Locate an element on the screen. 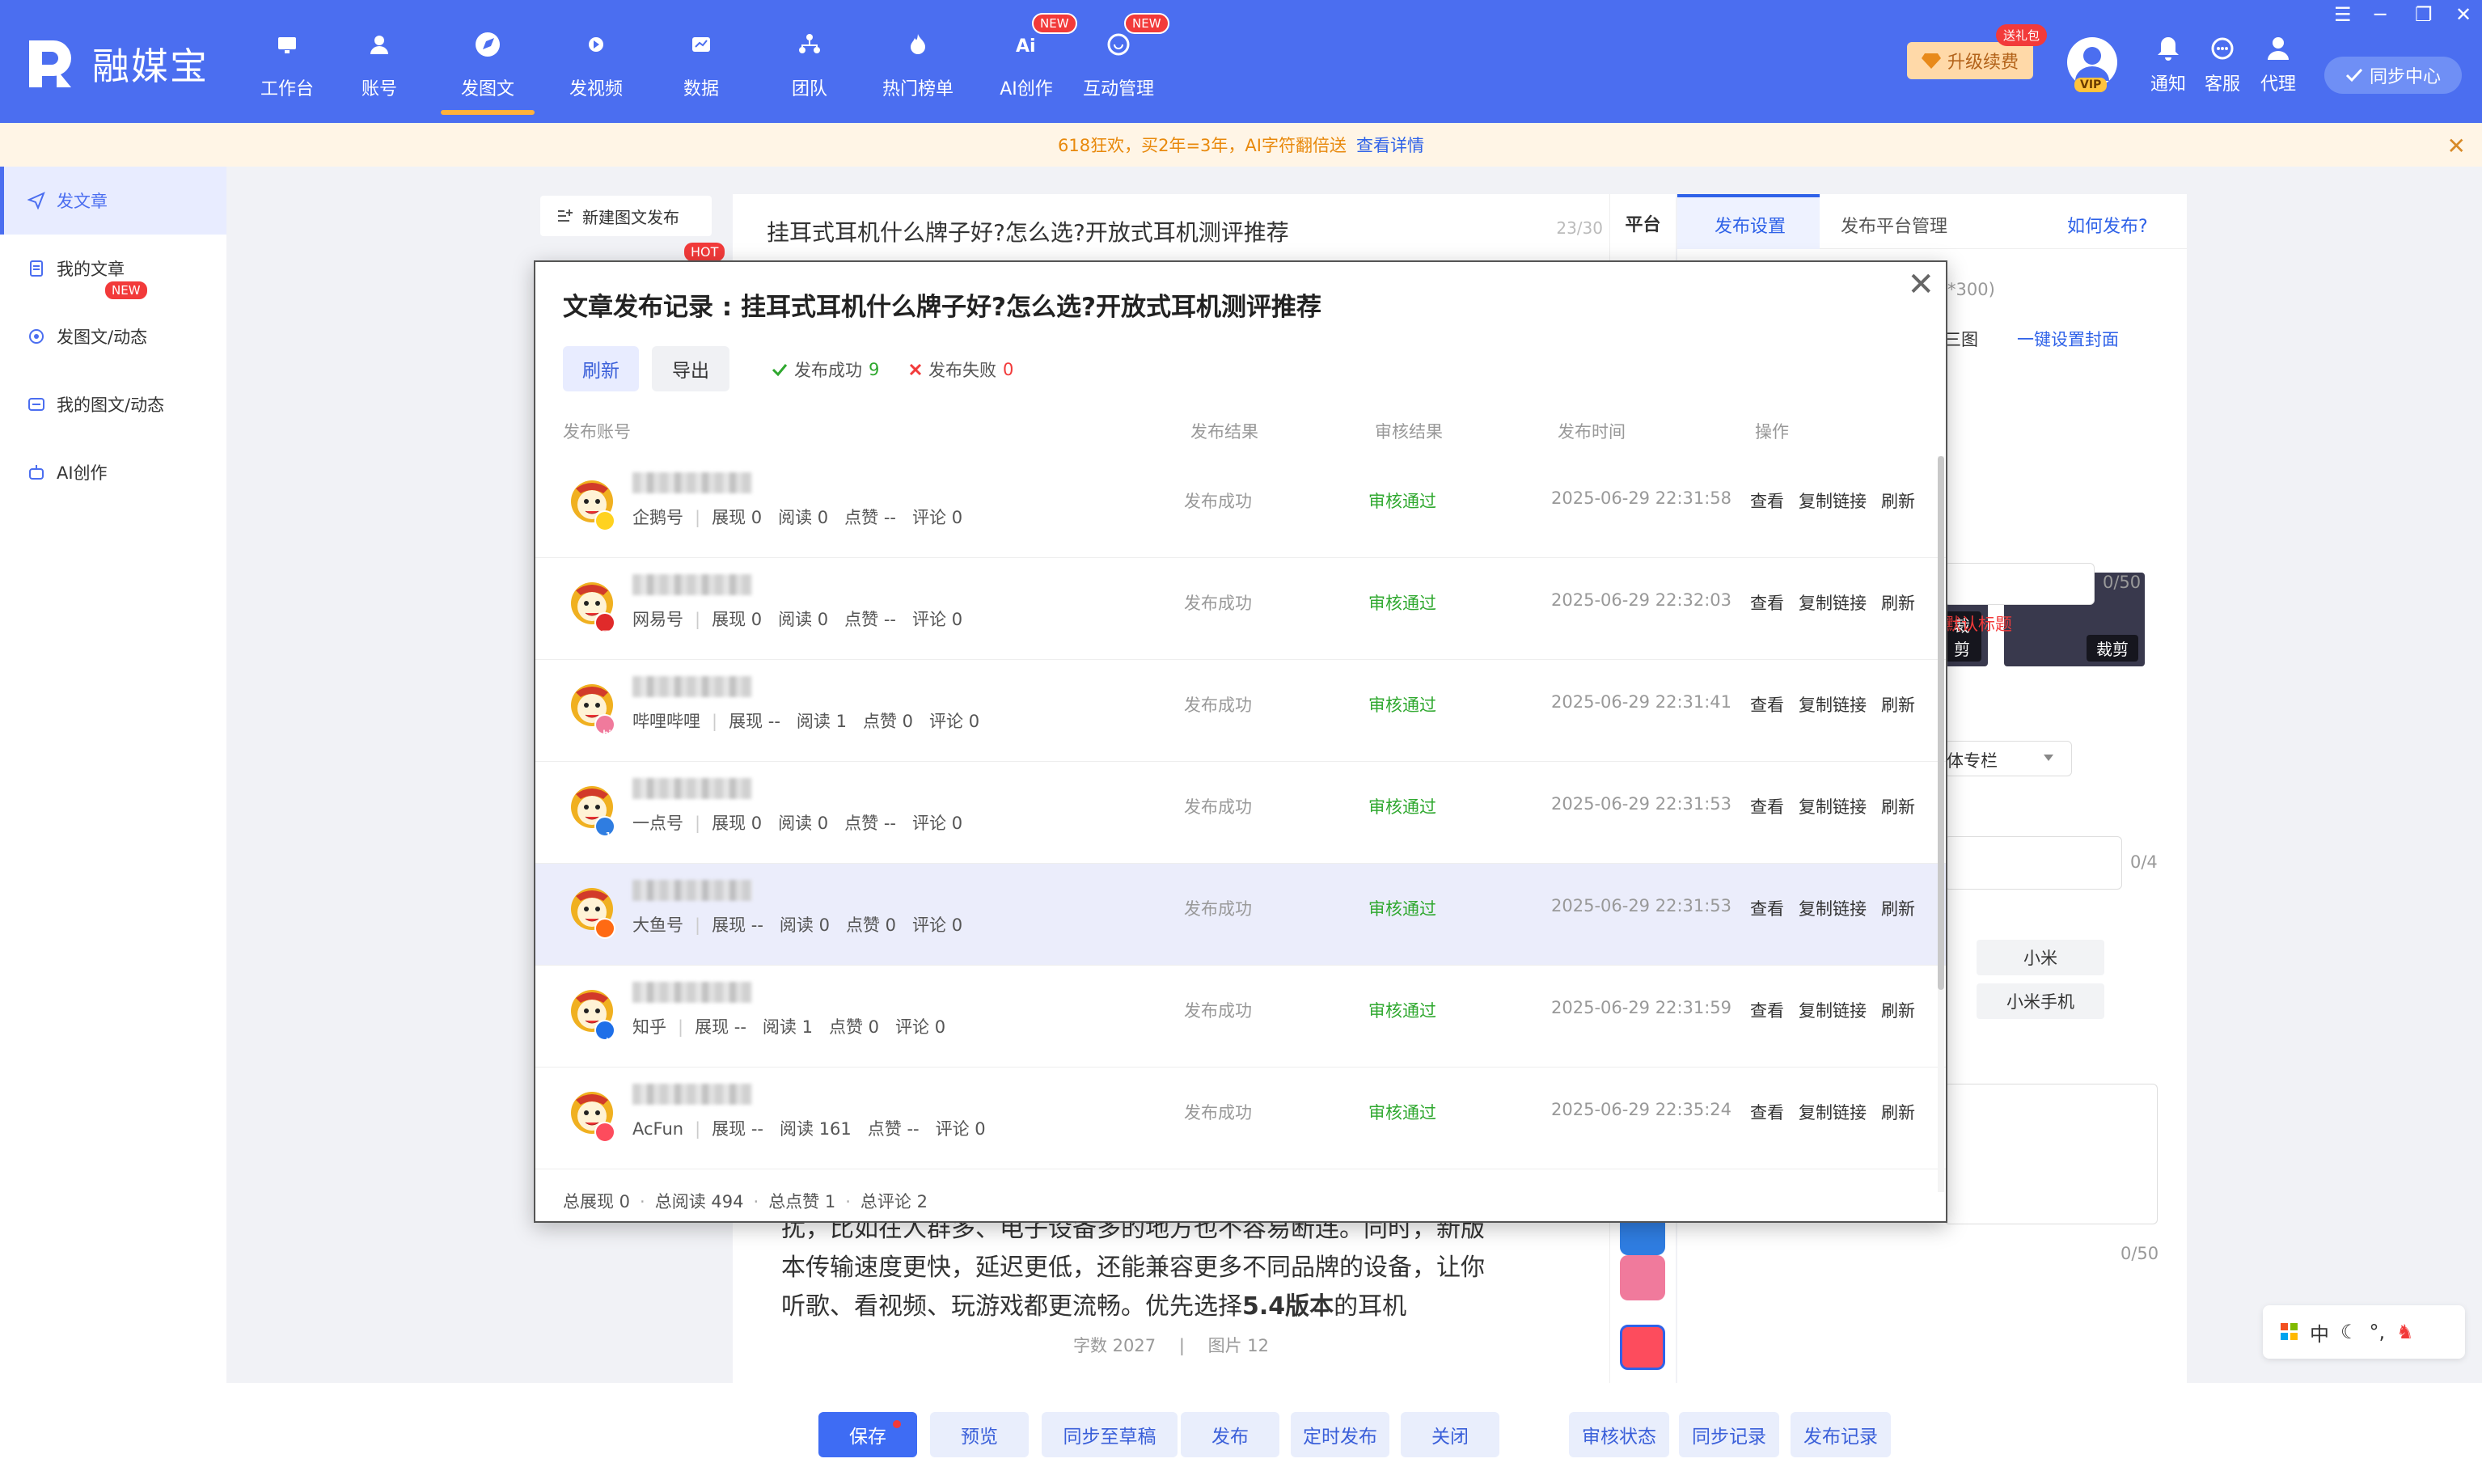 This screenshot has width=2482, height=1484. ime-toolbar: 中 ☾ °, ♞ is located at coordinates (2364, 1332).